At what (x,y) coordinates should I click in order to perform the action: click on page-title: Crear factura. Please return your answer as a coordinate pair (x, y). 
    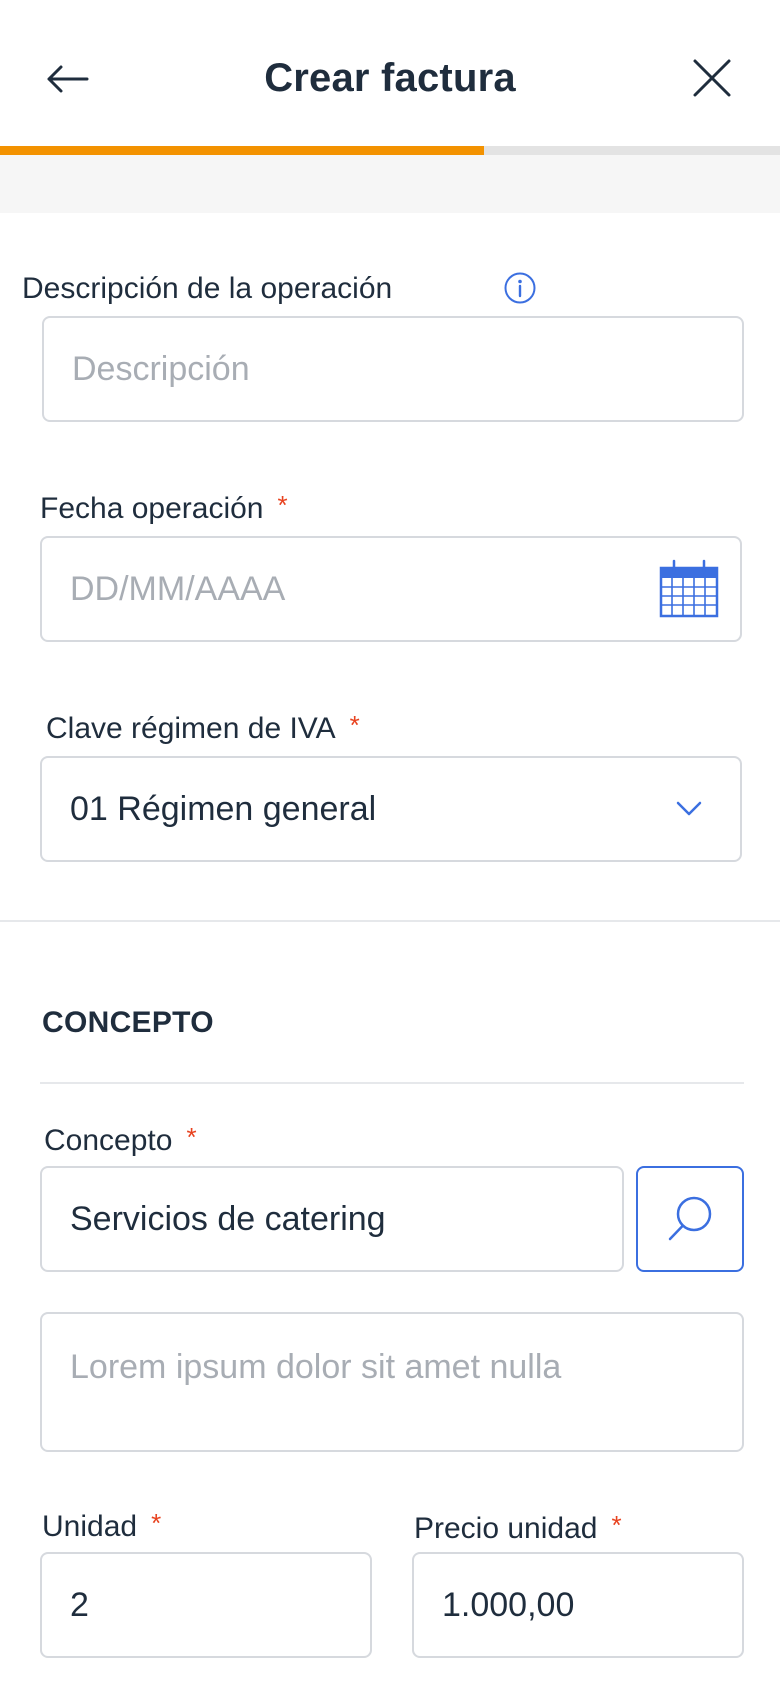
    Looking at the image, I should click on (390, 78).